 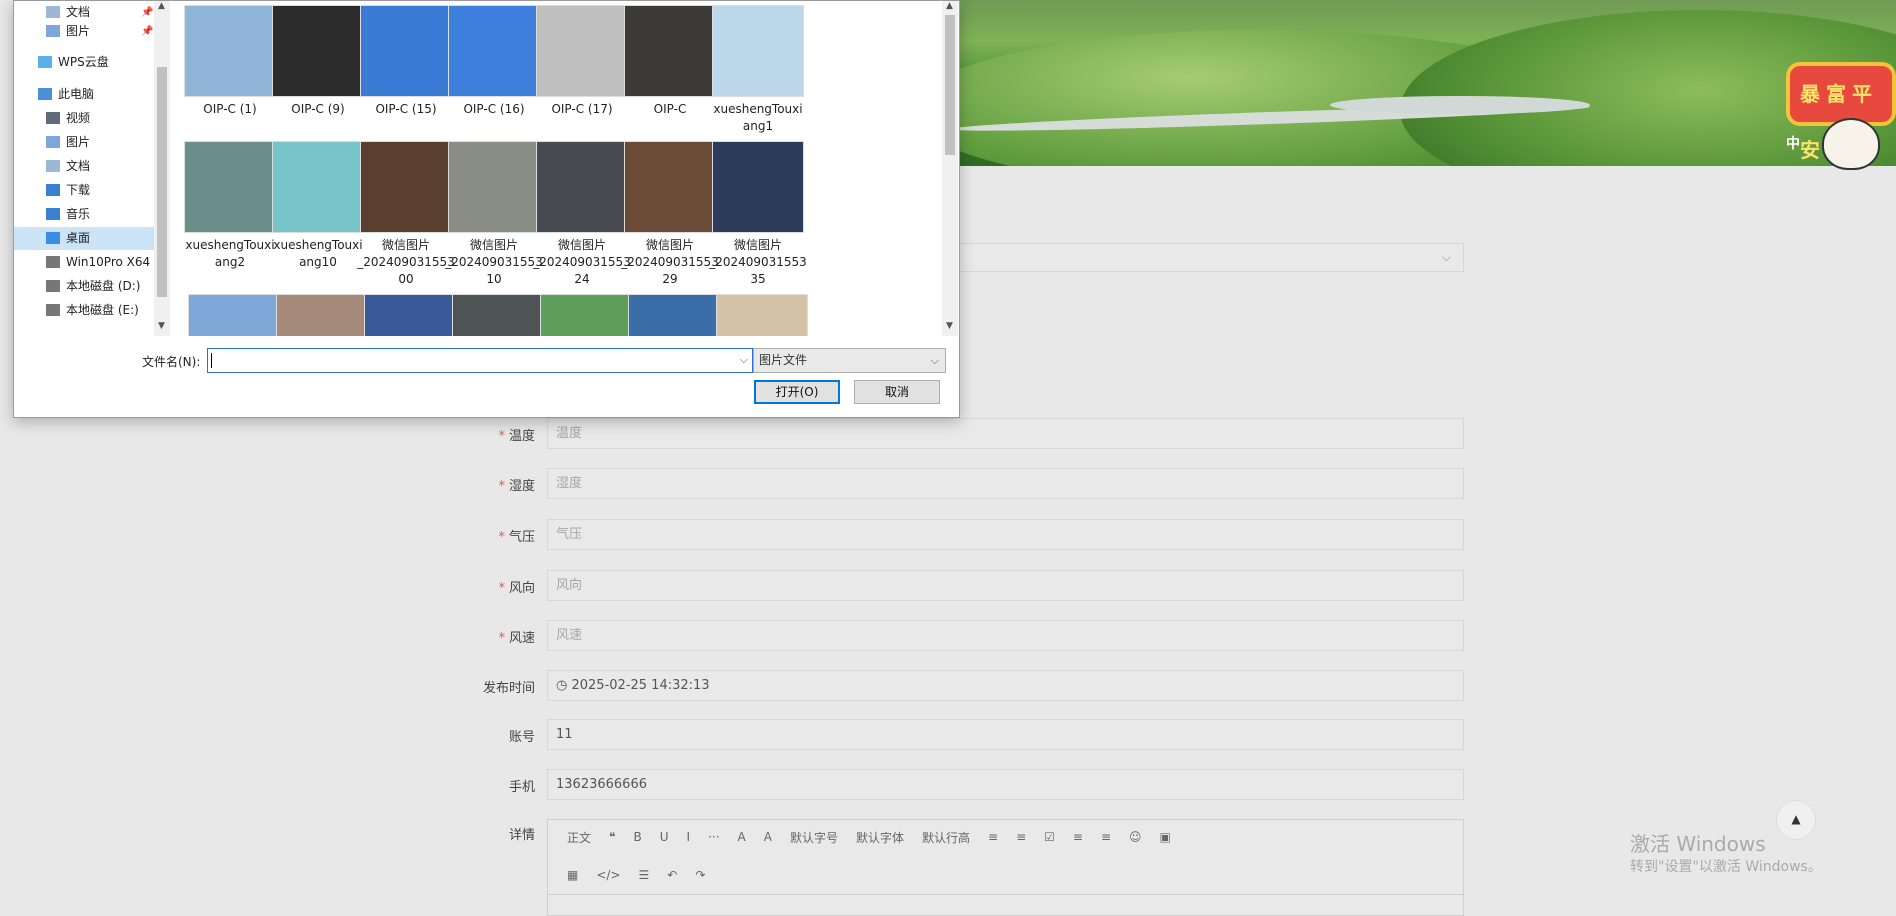 What do you see at coordinates (480, 360) in the screenshot?
I see `filename-input: ⌵` at bounding box center [480, 360].